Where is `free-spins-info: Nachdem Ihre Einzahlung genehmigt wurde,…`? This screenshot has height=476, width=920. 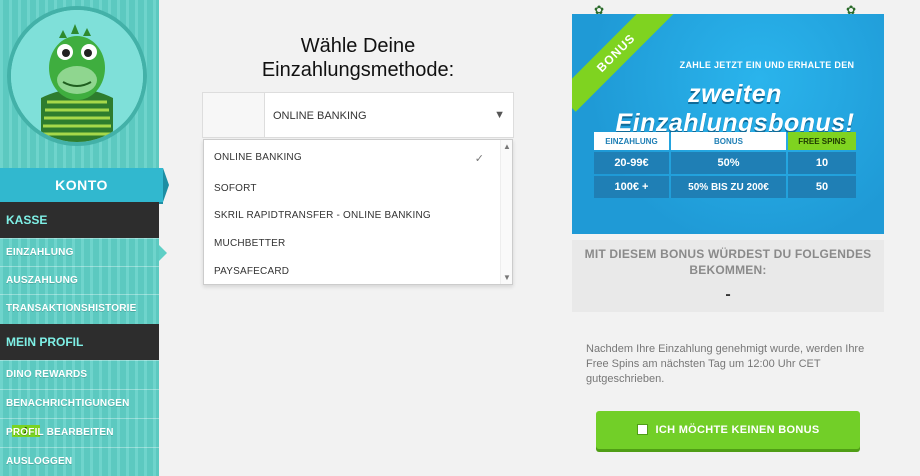 free-spins-info: Nachdem Ihre Einzahlung genehmigt wurde,… is located at coordinates (725, 364).